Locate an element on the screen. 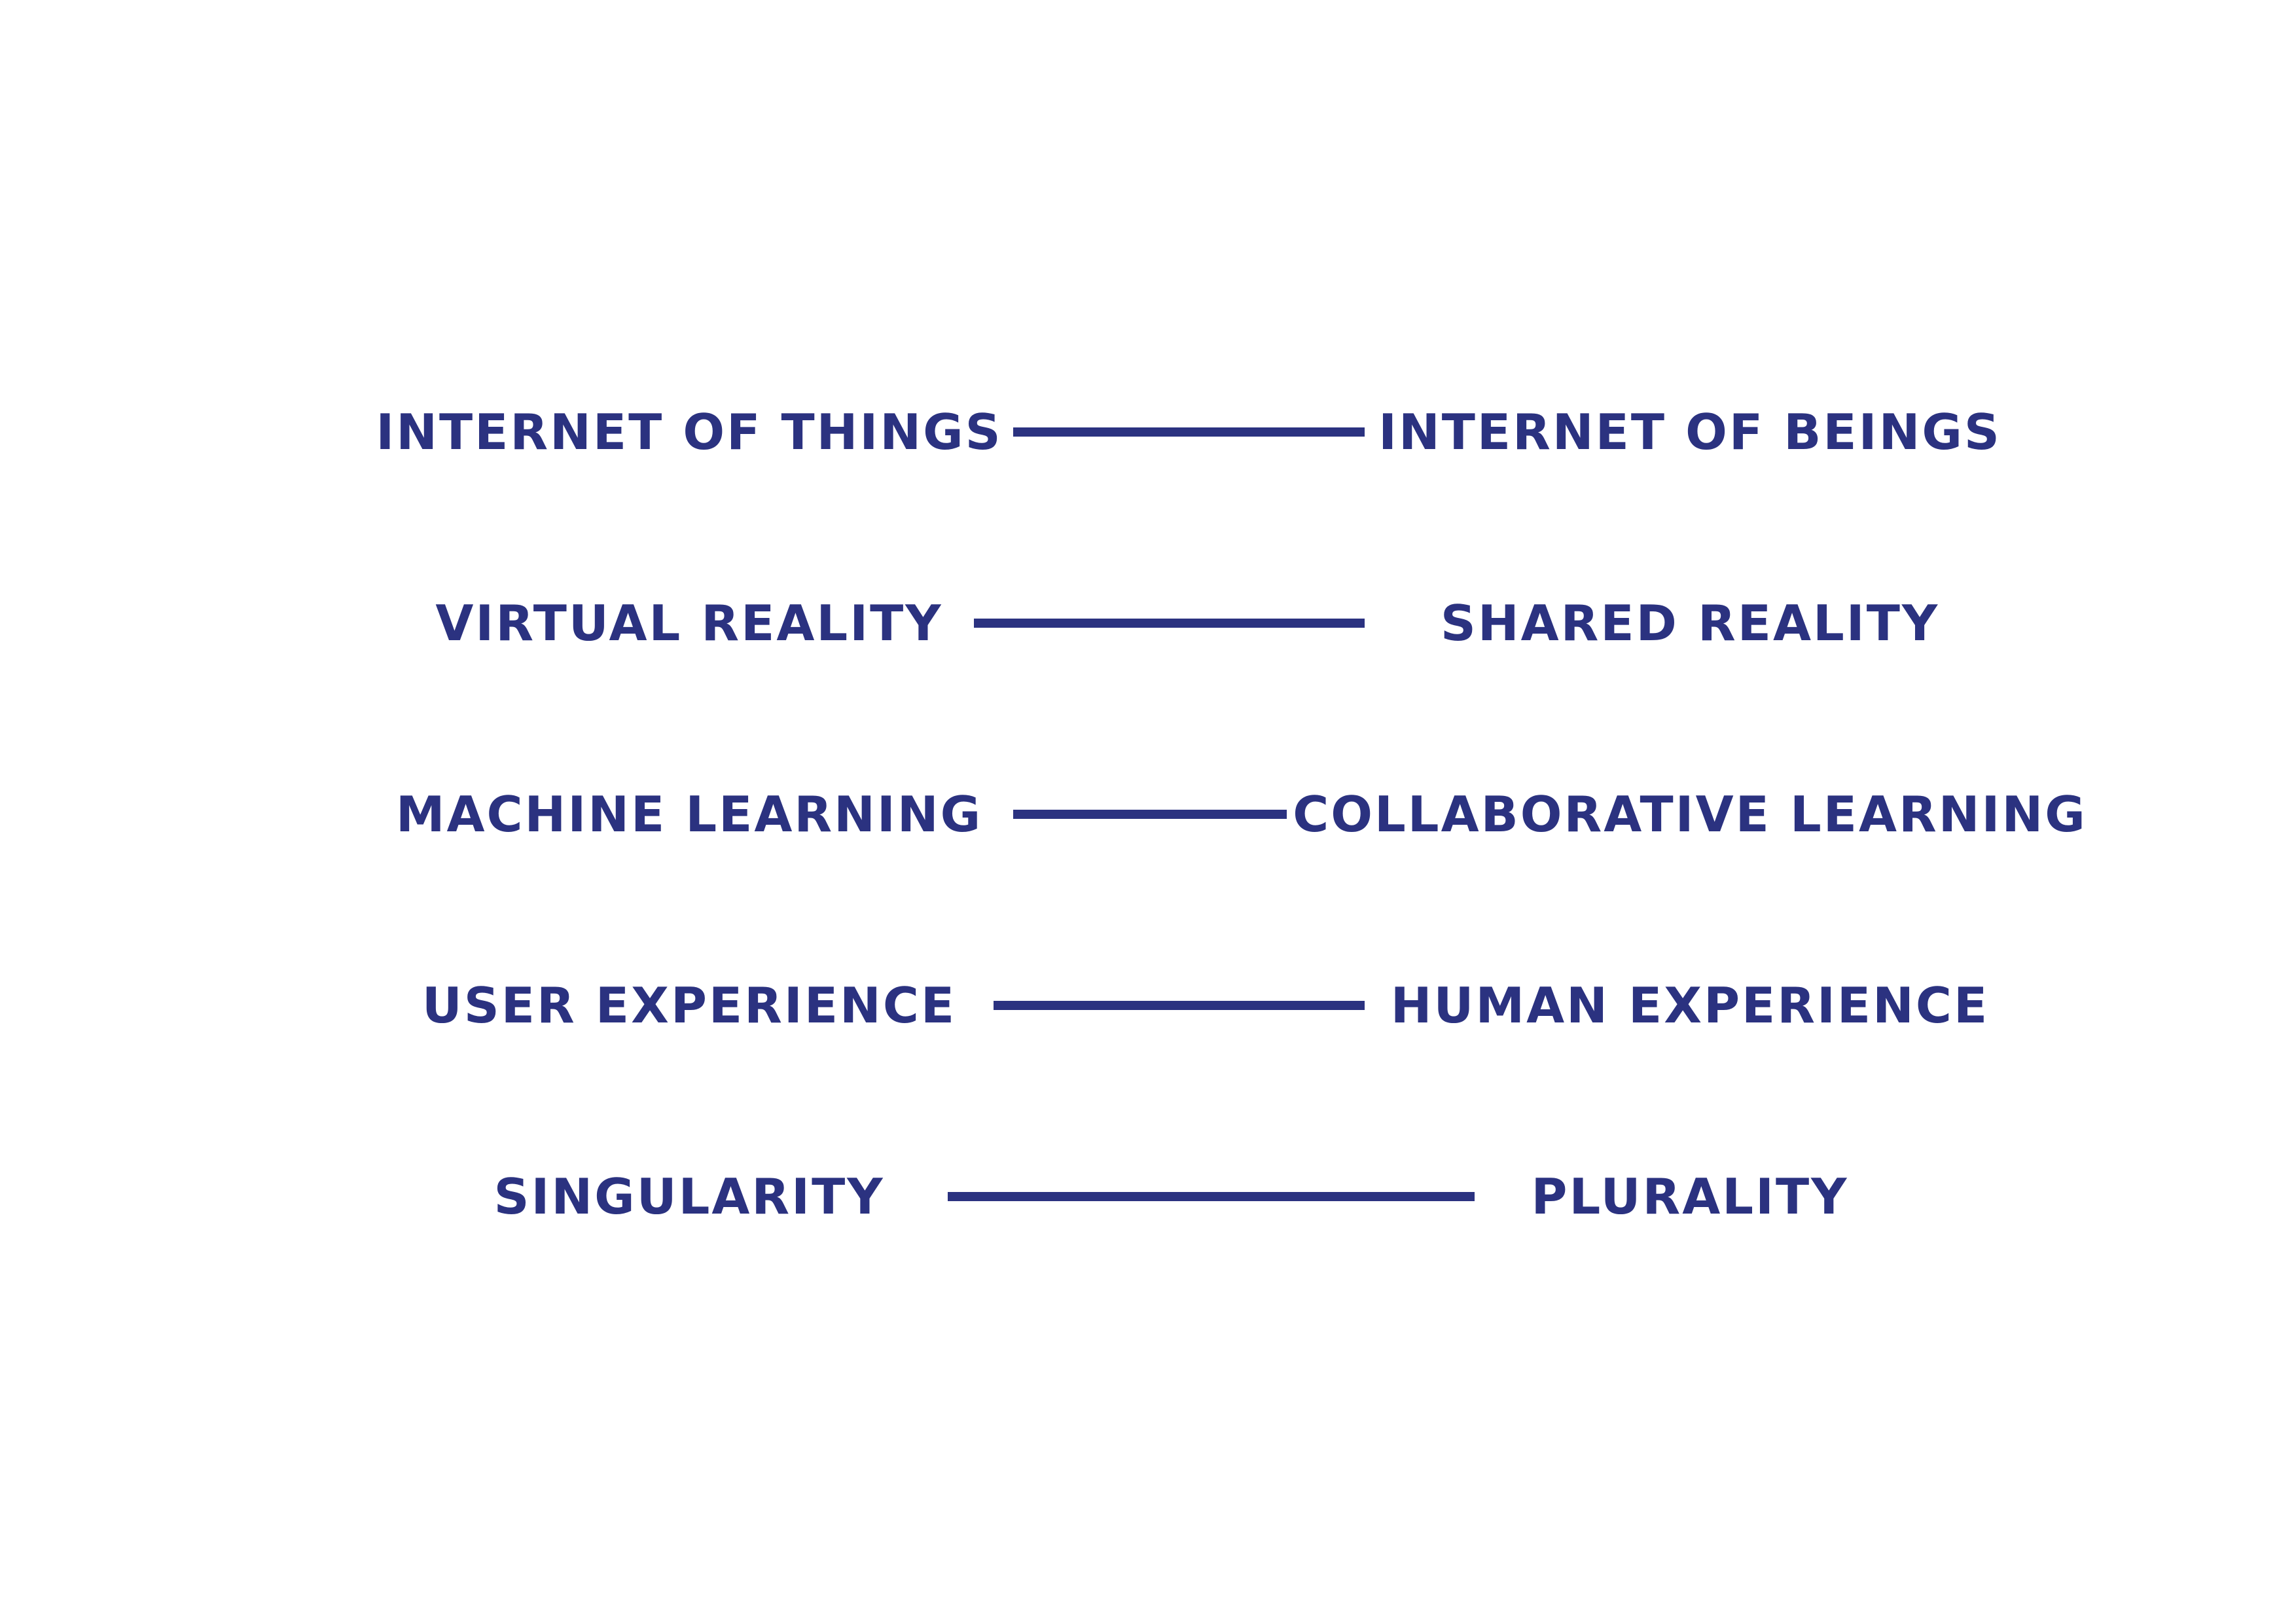  right-term: PLURALITY is located at coordinates (1690, 1196).